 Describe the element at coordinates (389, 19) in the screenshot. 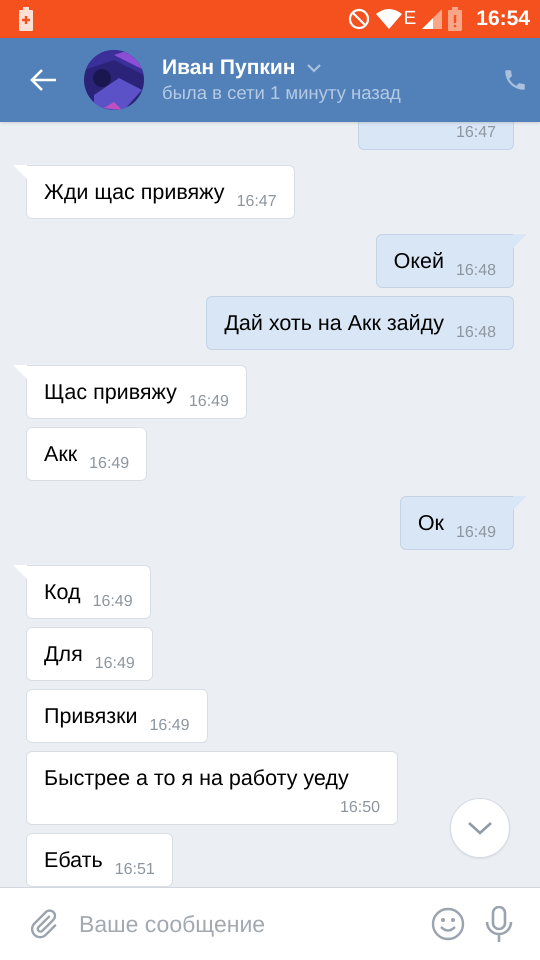

I see `wifi-icon` at that location.